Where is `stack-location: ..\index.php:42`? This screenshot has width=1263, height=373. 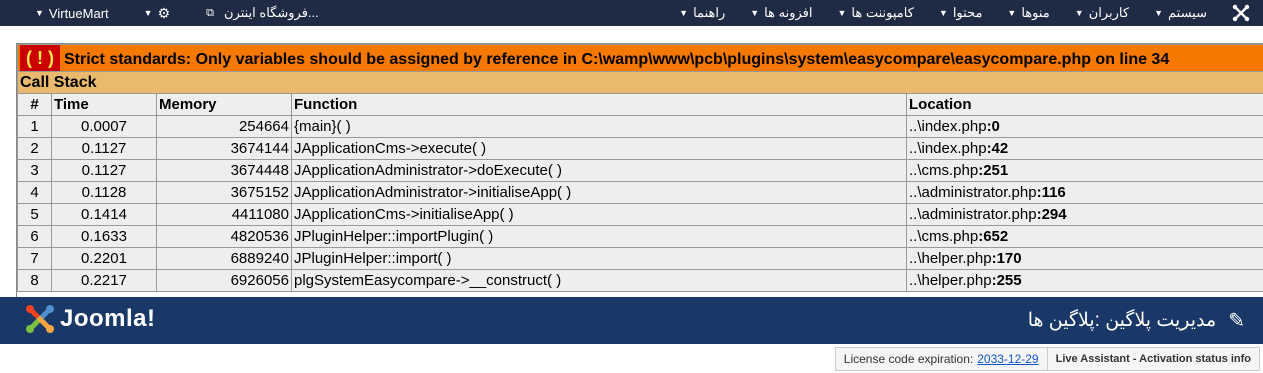
stack-location: ..\index.php:42 is located at coordinates (1084, 148).